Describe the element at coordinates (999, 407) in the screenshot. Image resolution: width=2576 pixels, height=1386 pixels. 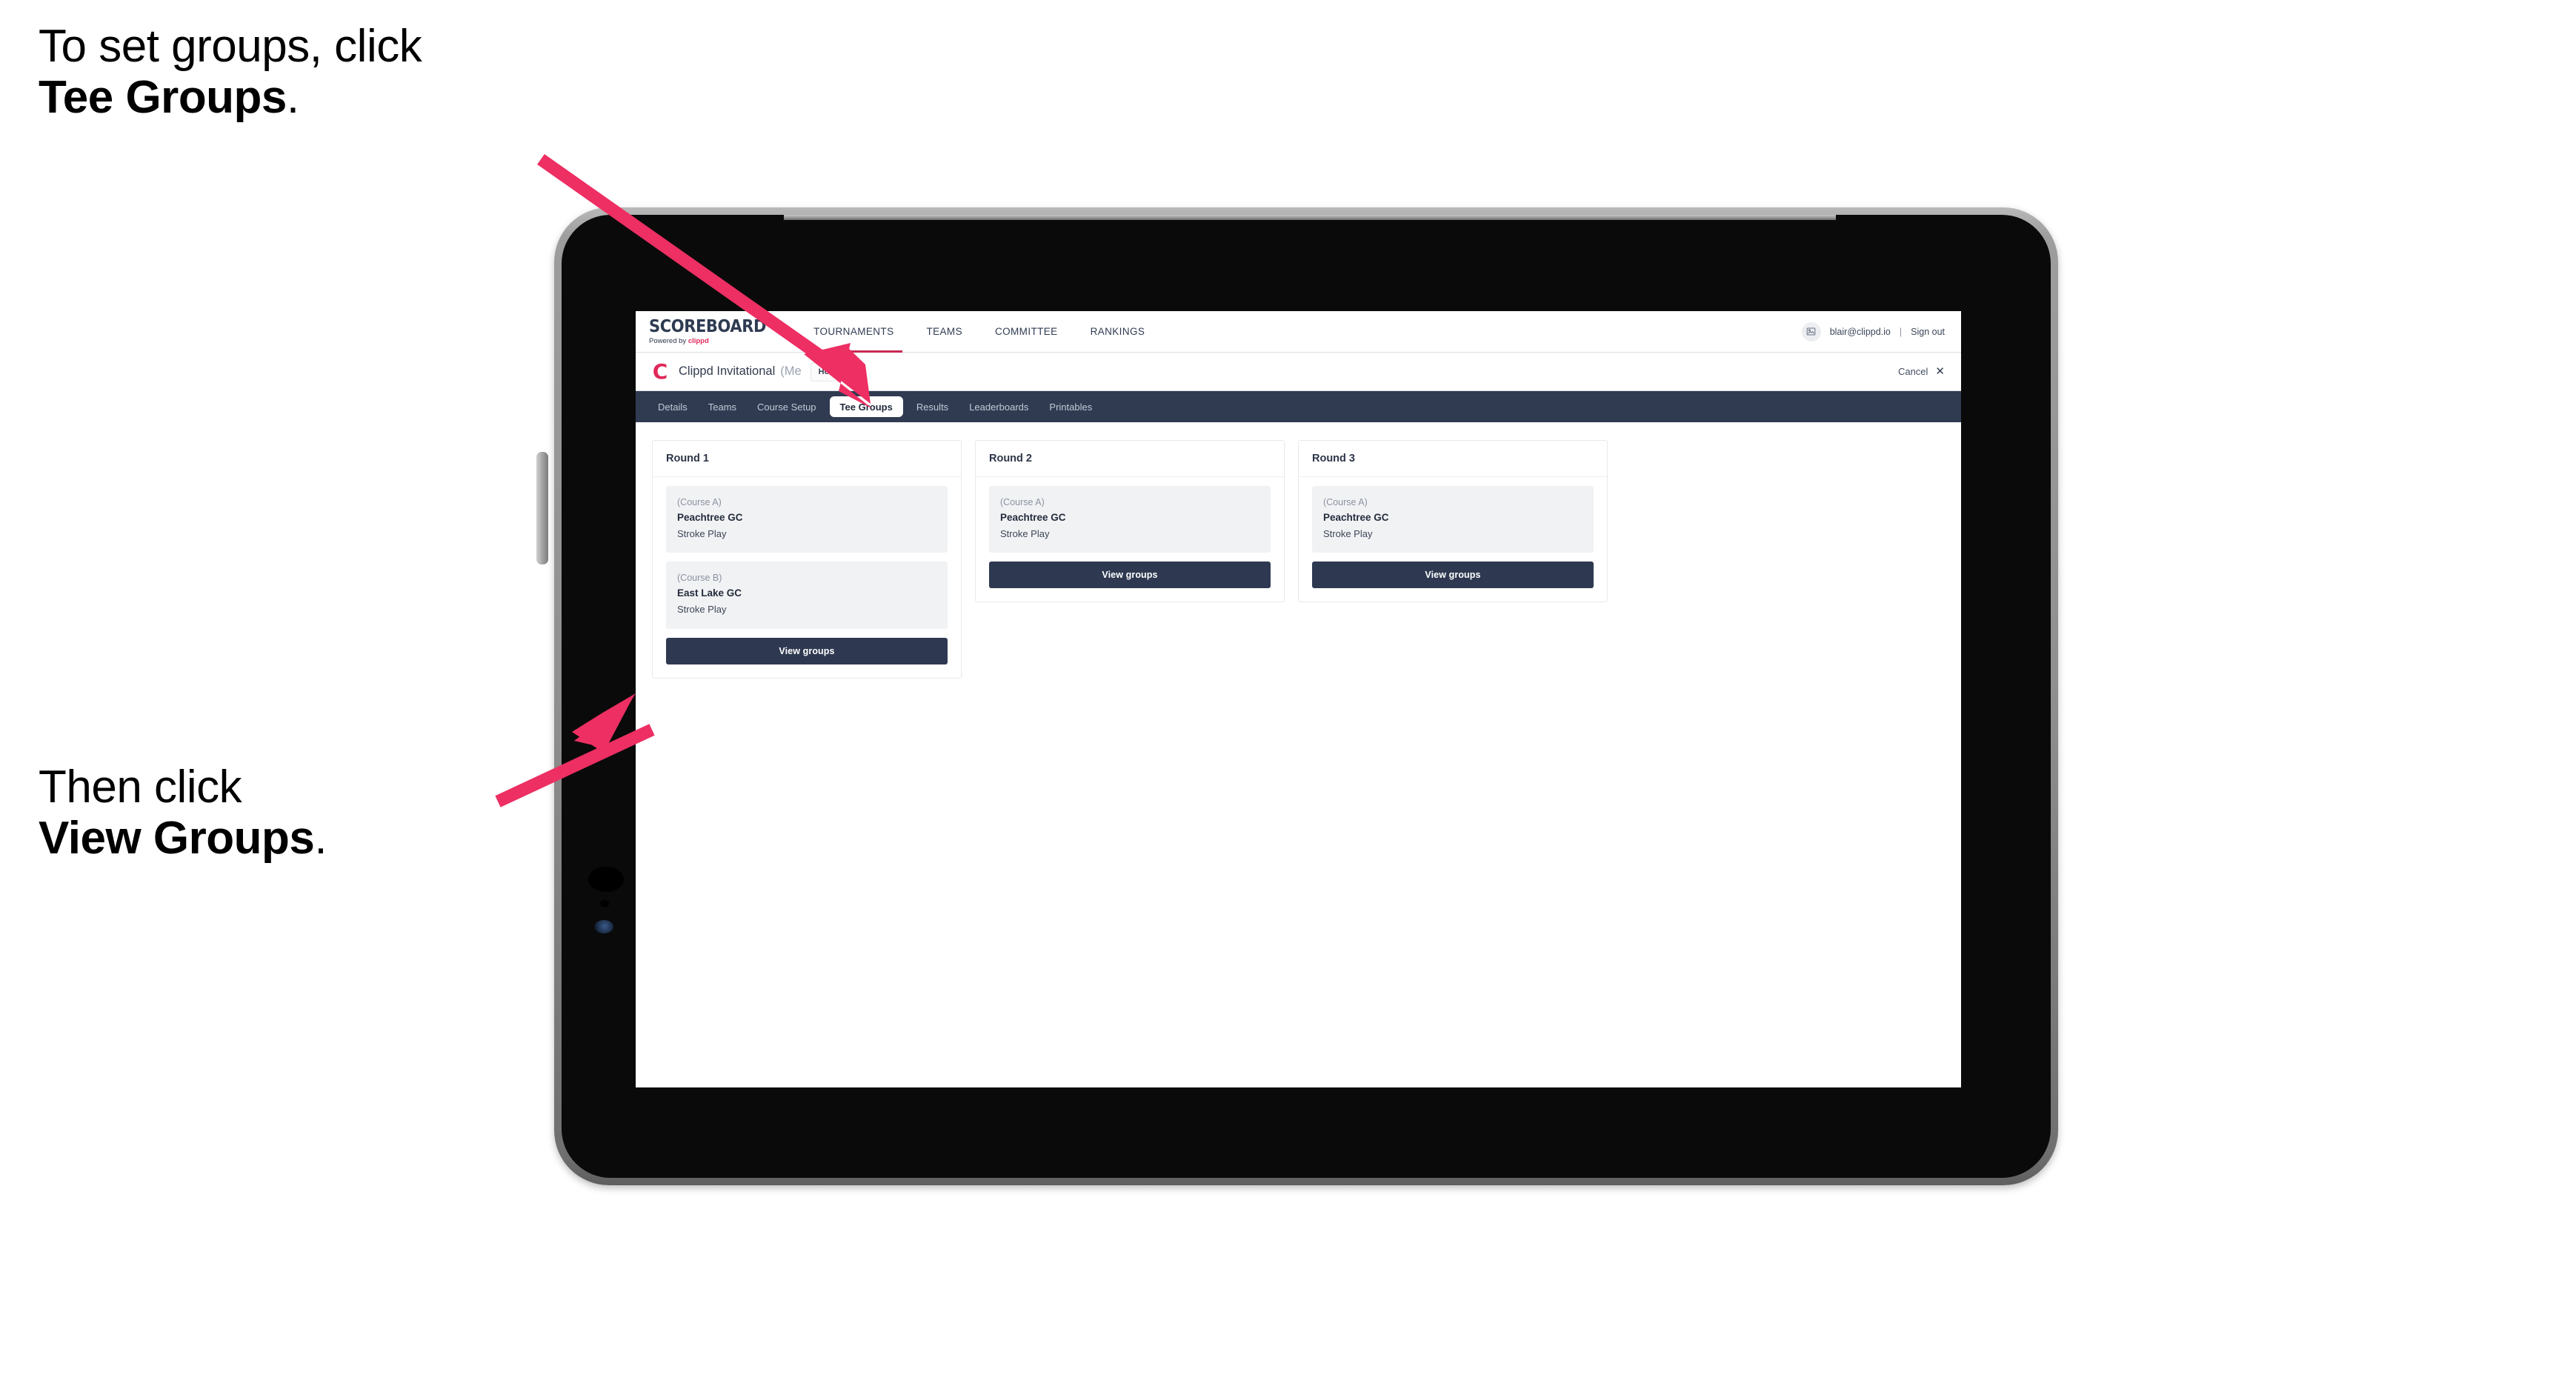
I see `tab-leaderboards: Leaderboards` at that location.